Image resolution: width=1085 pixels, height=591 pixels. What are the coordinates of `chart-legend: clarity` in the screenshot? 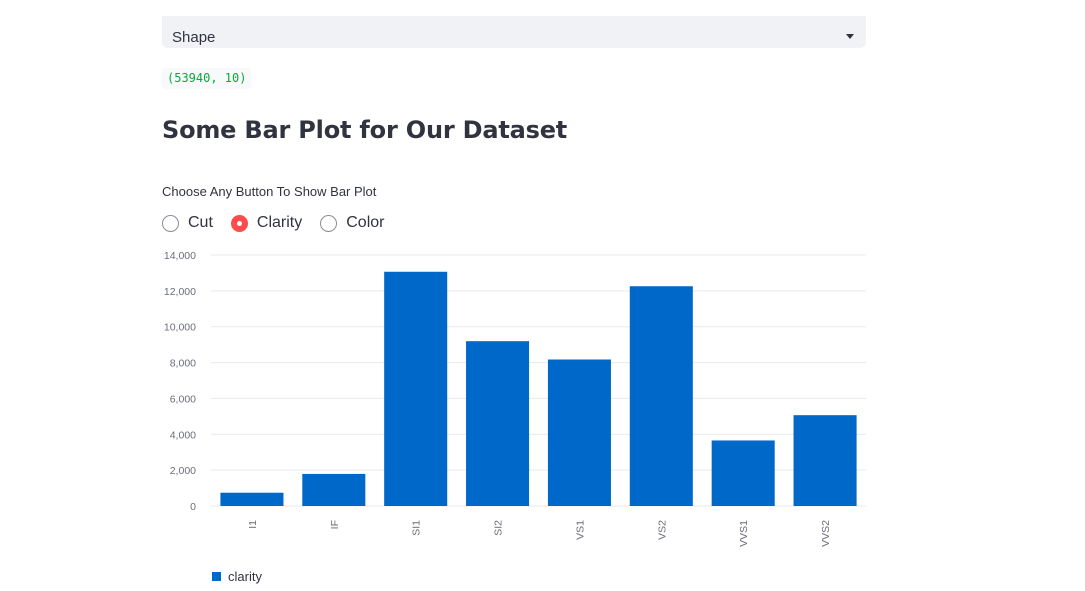 It's located at (237, 576).